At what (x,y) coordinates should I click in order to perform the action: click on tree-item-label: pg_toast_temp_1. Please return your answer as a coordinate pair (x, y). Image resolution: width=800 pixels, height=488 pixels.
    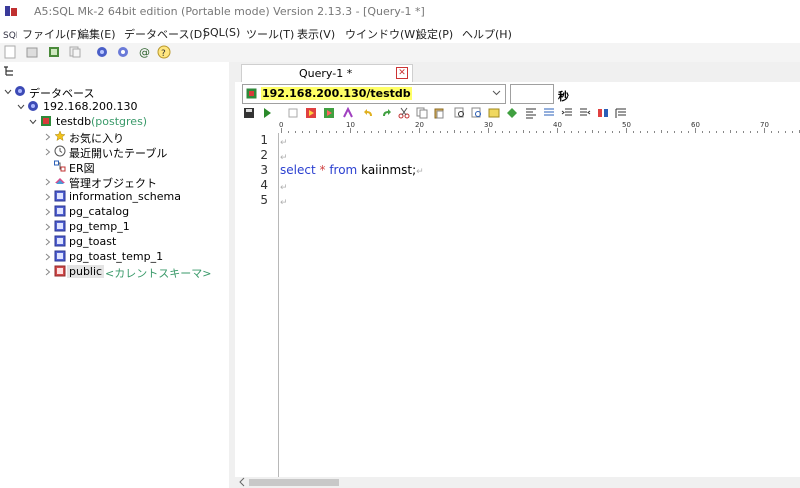
    Looking at the image, I should click on (116, 256).